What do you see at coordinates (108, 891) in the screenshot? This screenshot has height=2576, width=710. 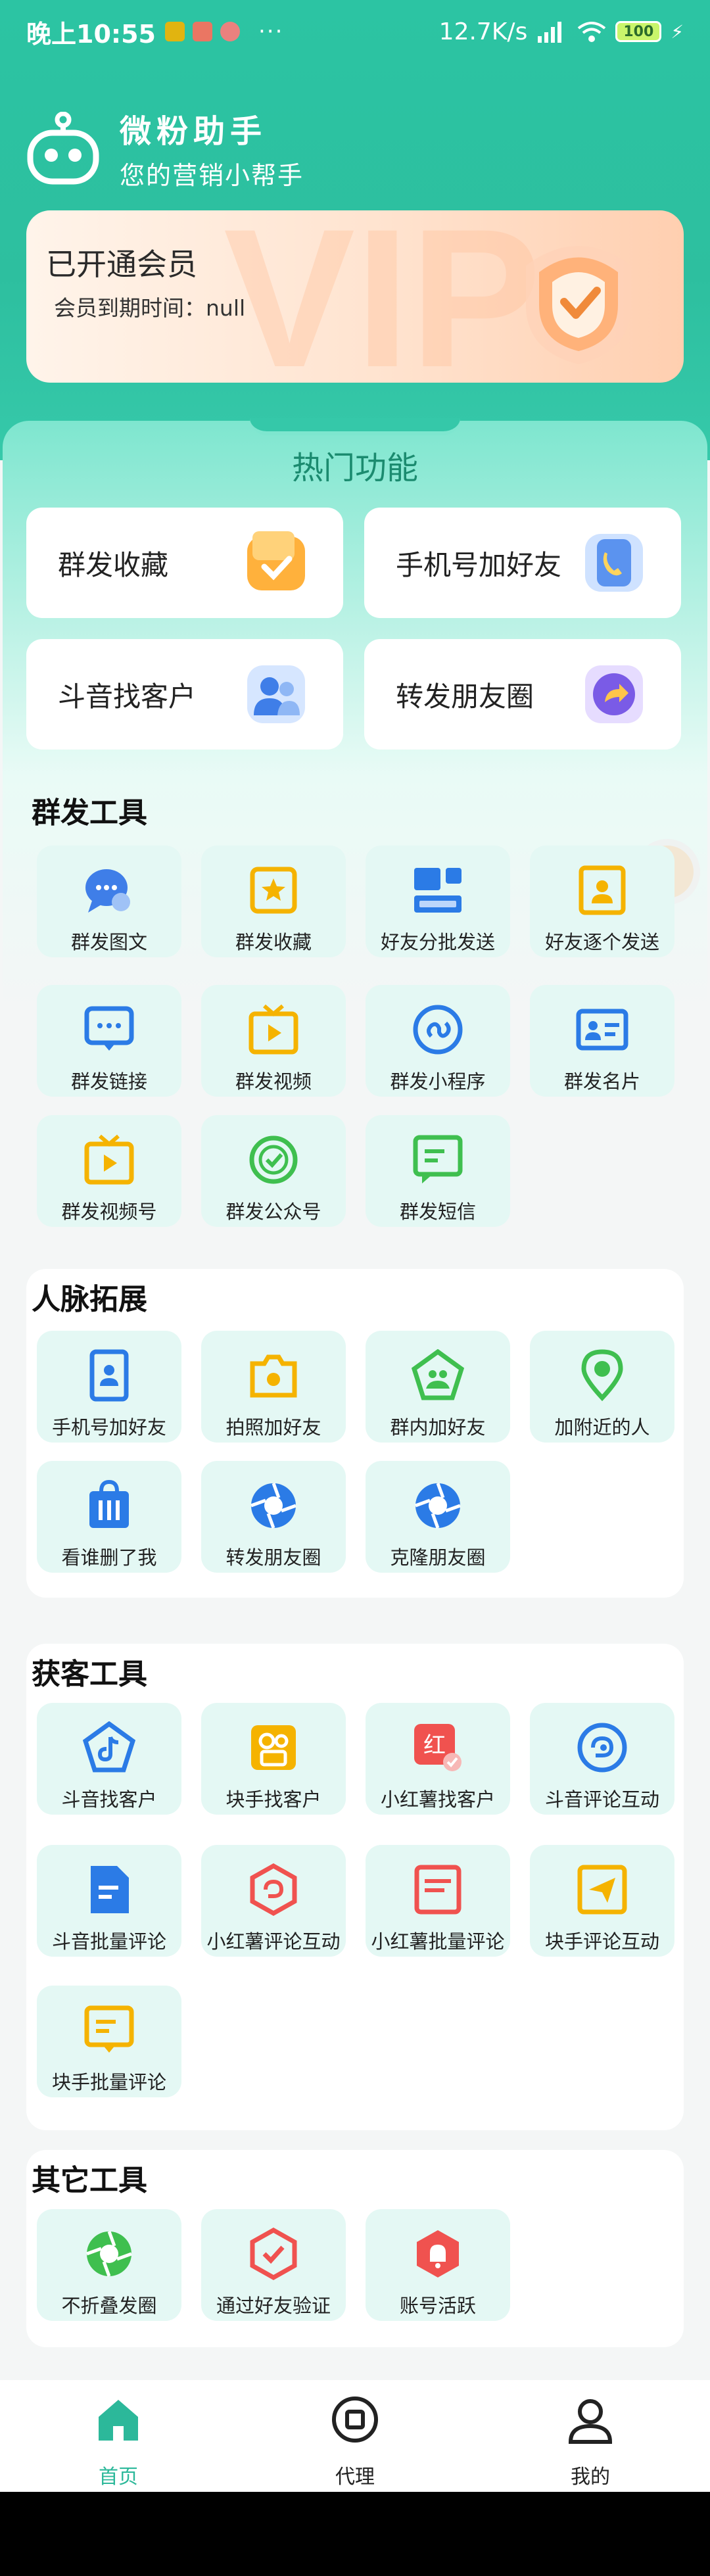 I see `chat-bubble-icon` at bounding box center [108, 891].